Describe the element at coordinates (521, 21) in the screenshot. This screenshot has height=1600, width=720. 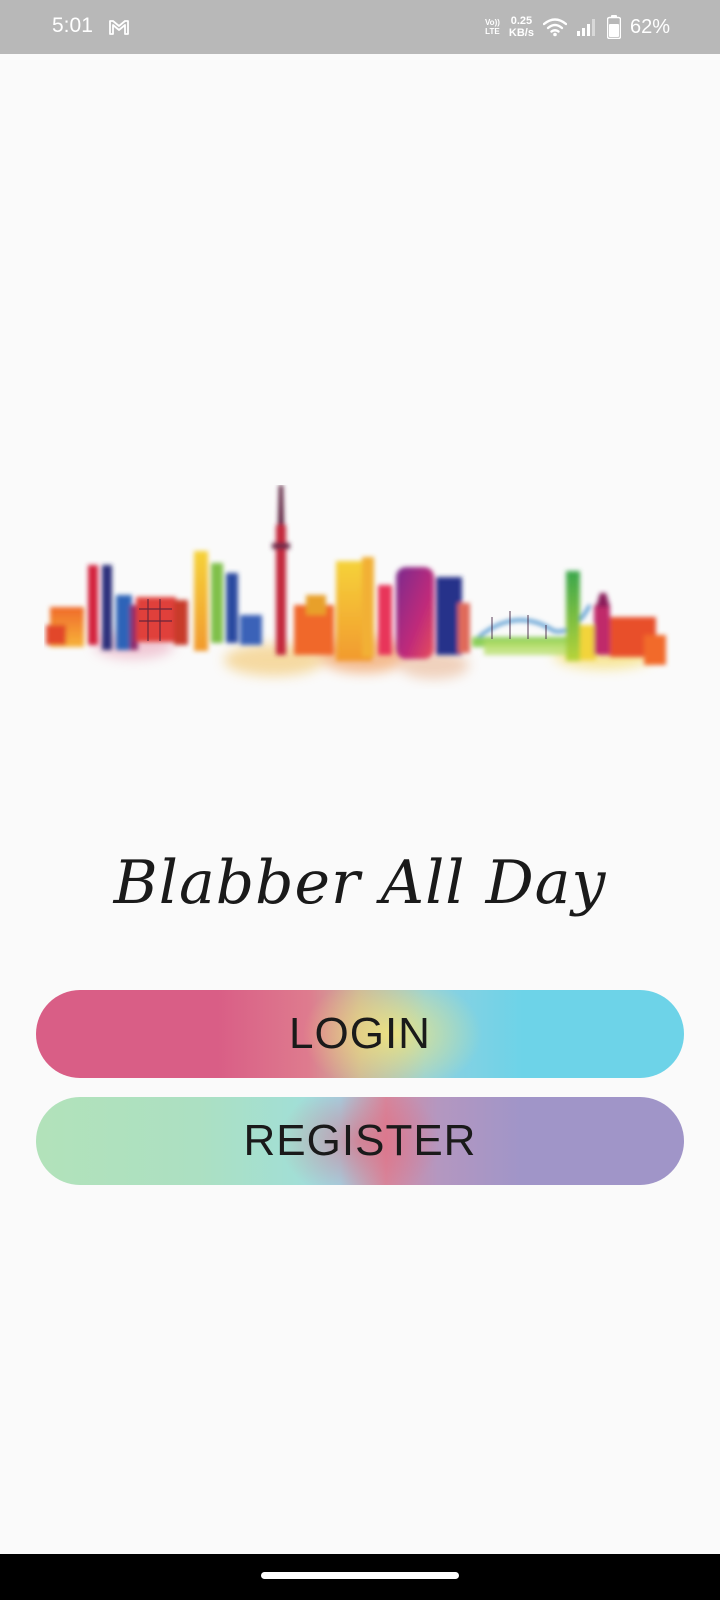
I see `network-speed-value: 0.25` at that location.